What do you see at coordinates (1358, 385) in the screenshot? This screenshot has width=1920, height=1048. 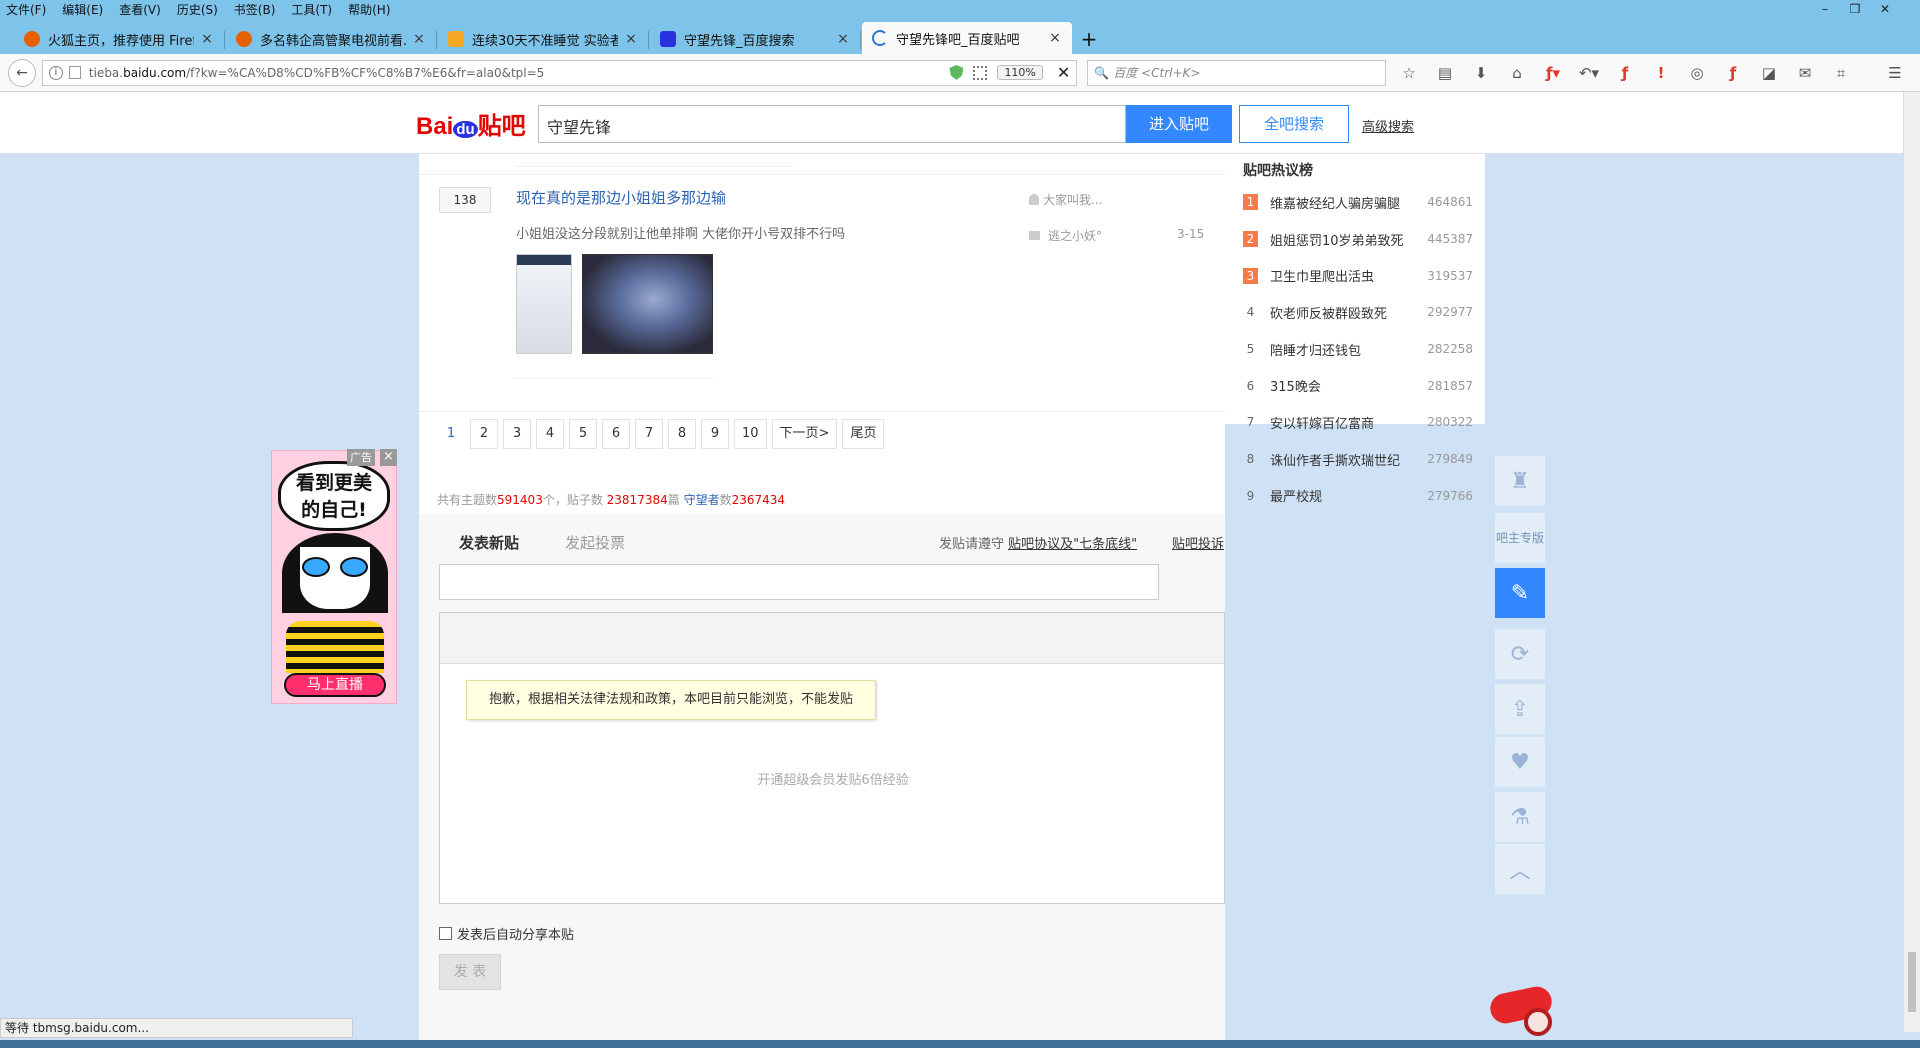 I see `hot-topic-item: 6 315晚会 281857` at bounding box center [1358, 385].